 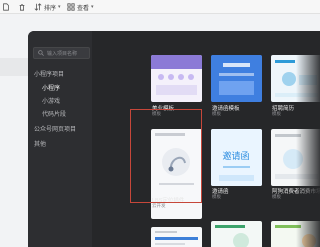 What do you see at coordinates (83, 8) in the screenshot?
I see `view-label: 查看` at bounding box center [83, 8].